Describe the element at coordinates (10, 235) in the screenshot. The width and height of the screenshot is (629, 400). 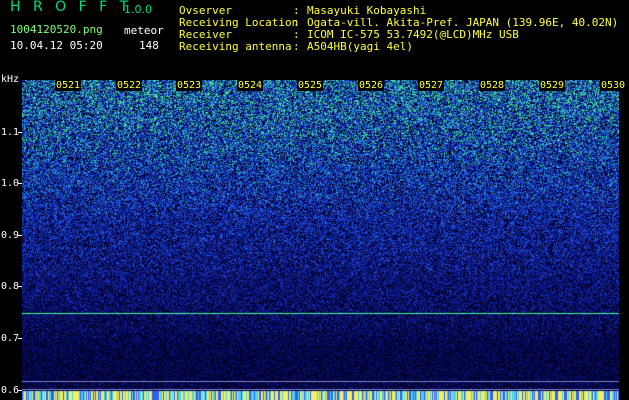
I see `frequency-tick-label: 0.9` at that location.